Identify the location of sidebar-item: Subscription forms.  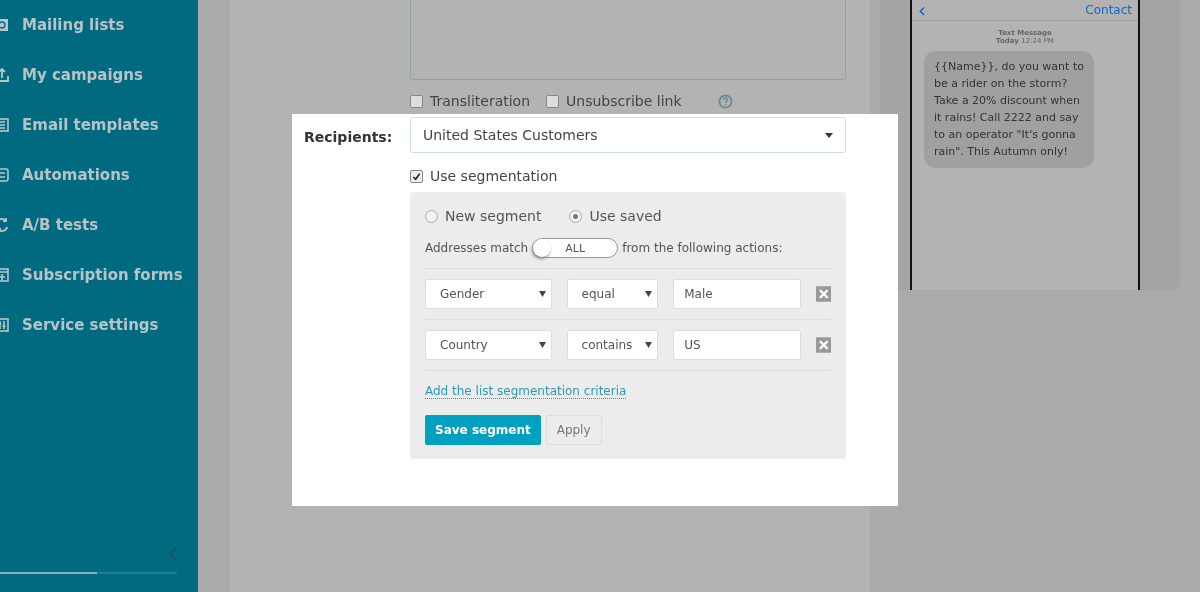
(99, 275).